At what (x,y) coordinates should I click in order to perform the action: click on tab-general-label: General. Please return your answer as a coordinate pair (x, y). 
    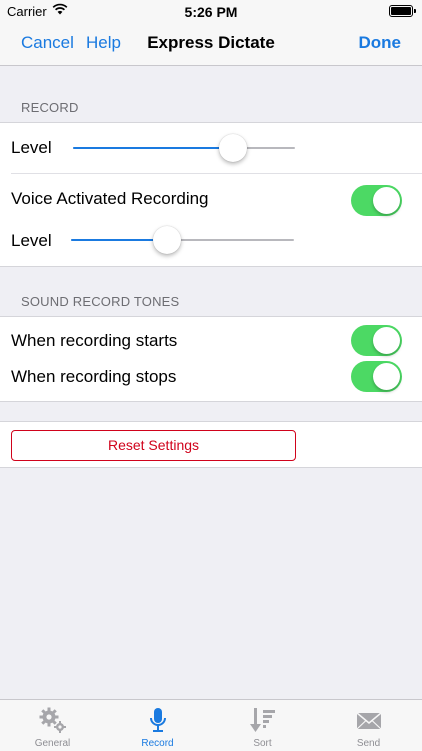
    Looking at the image, I should click on (52, 743).